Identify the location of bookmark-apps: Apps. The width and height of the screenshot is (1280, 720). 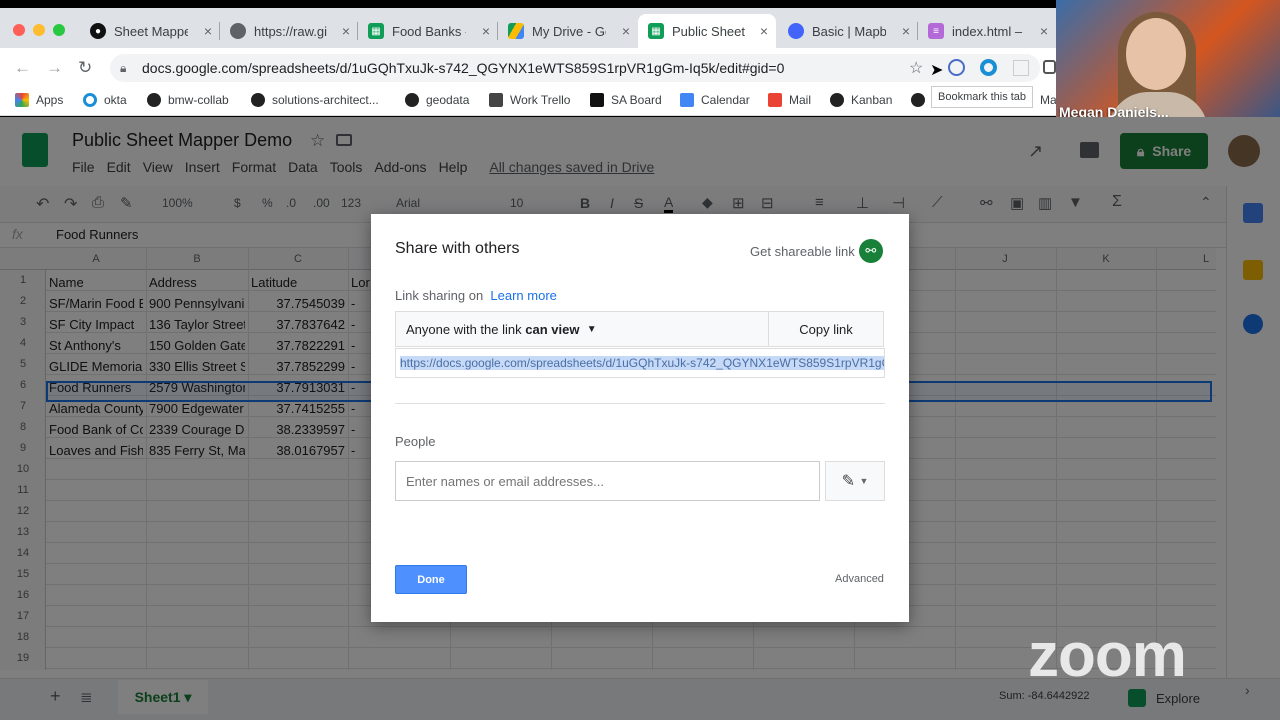
(39, 100).